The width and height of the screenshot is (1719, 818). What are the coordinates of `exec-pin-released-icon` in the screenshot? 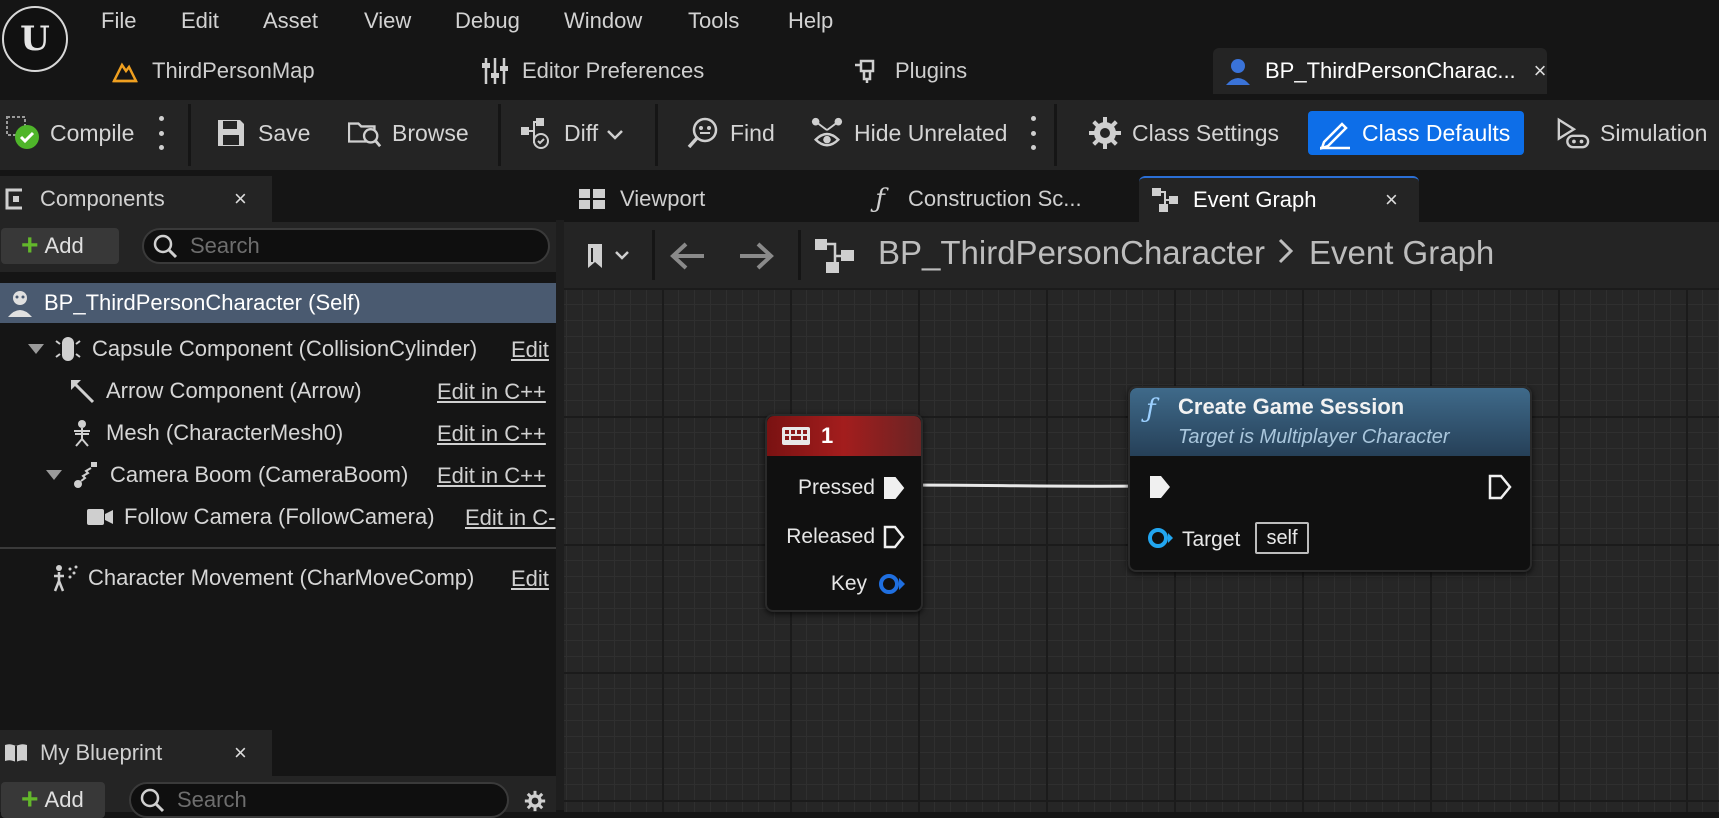 It's located at (894, 539).